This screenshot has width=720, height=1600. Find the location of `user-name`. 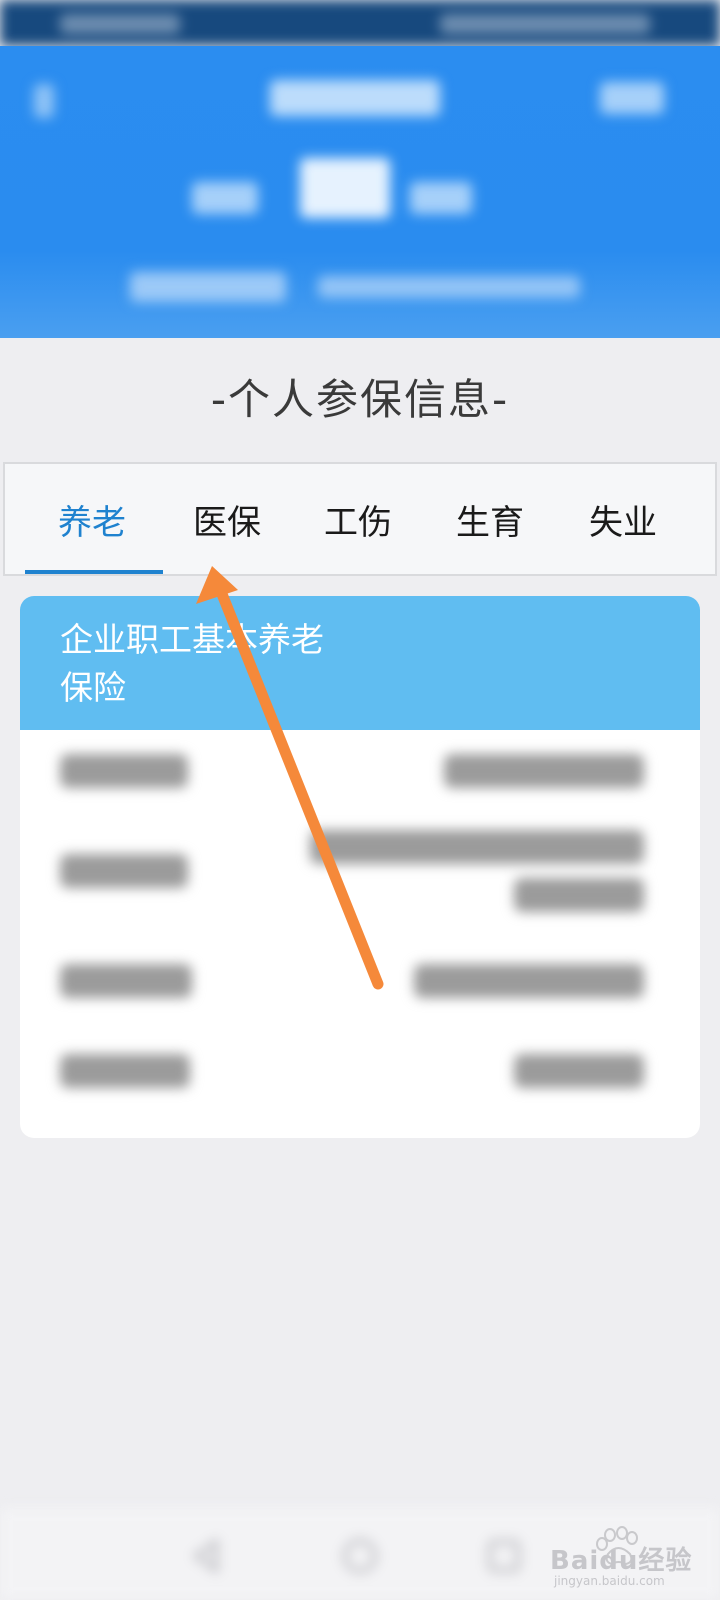

user-name is located at coordinates (345, 188).